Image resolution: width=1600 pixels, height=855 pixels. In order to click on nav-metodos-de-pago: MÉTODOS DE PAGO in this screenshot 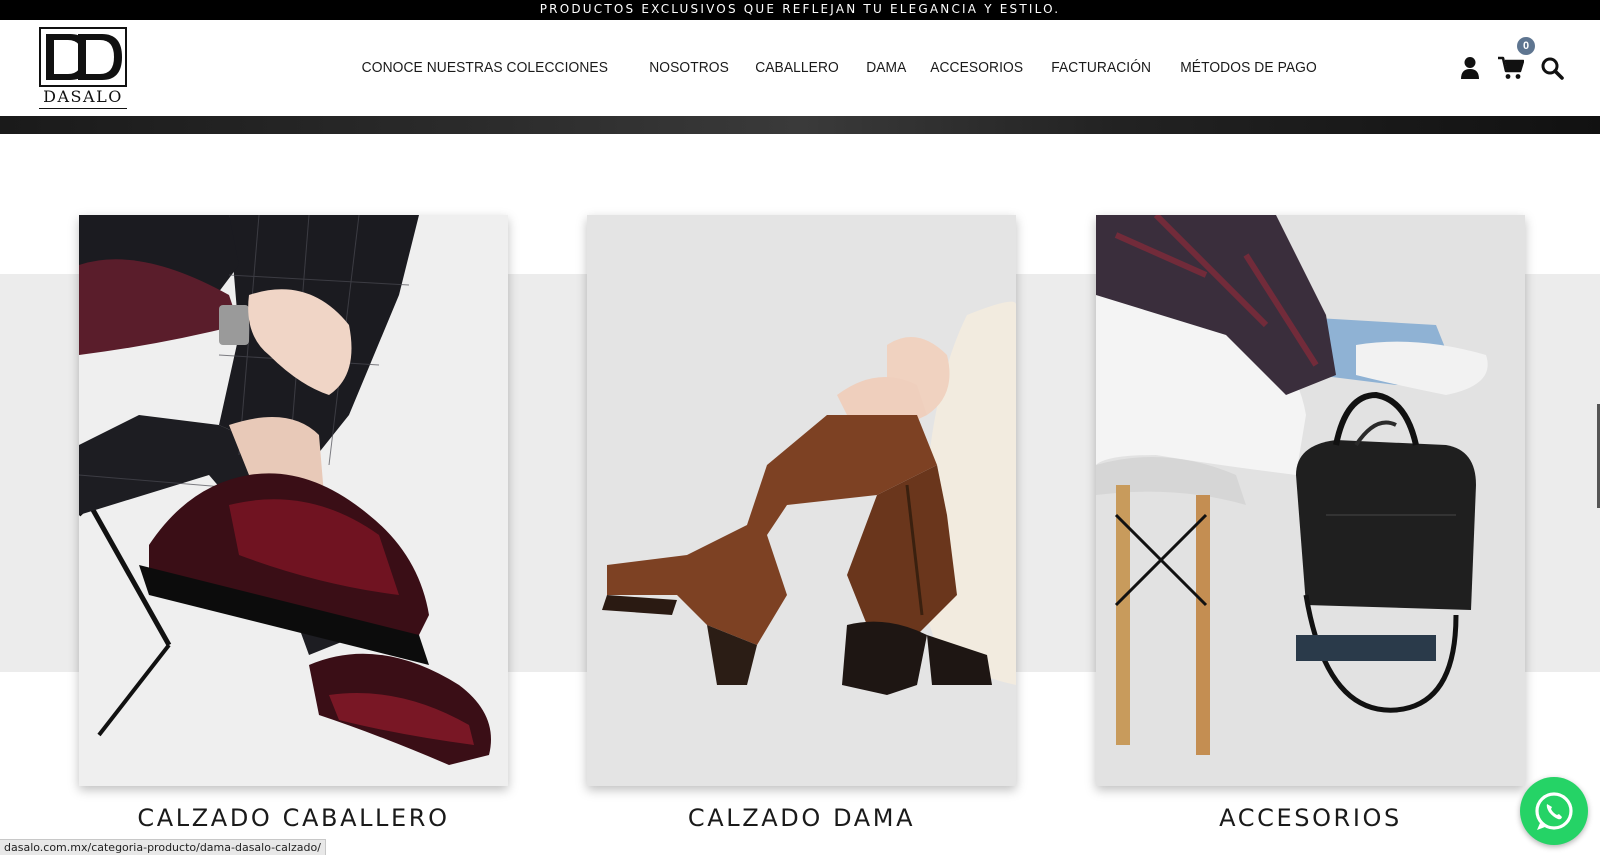, I will do `click(1248, 68)`.